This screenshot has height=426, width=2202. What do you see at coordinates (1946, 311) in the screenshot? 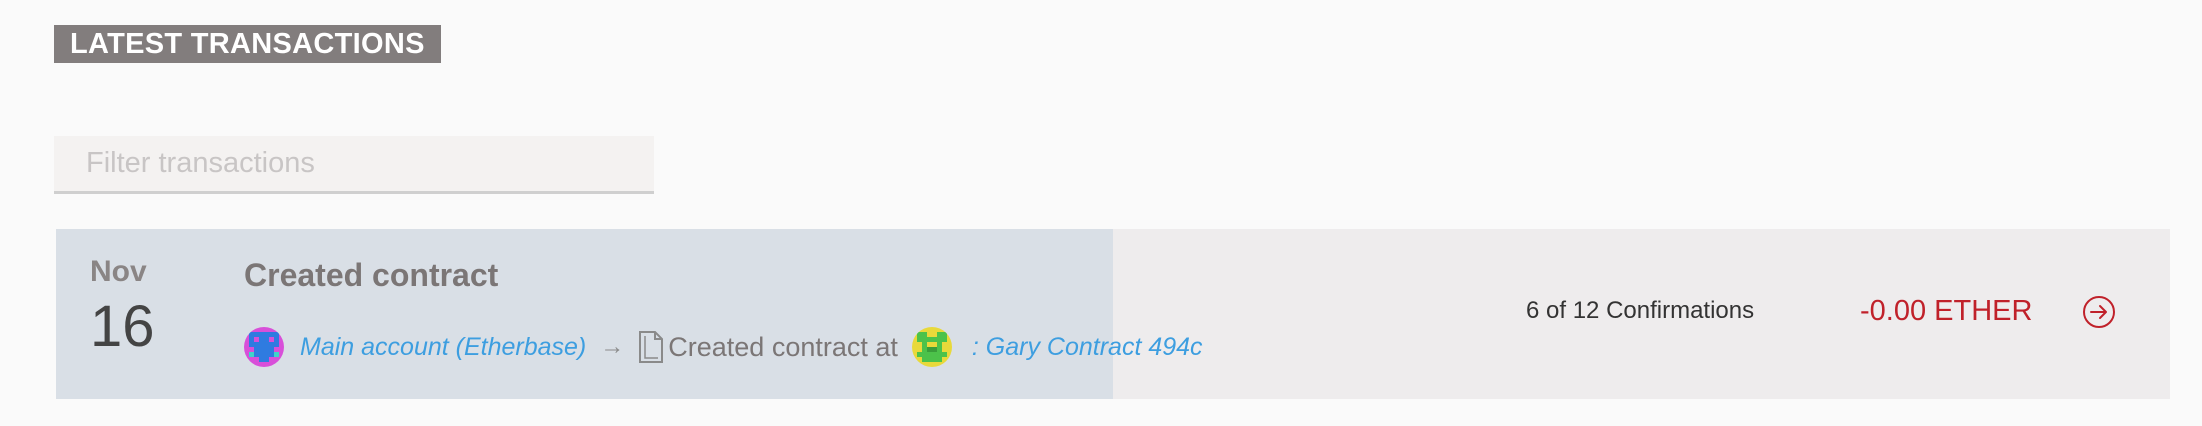
I see `transaction-amount: -0.00 ETHER` at bounding box center [1946, 311].